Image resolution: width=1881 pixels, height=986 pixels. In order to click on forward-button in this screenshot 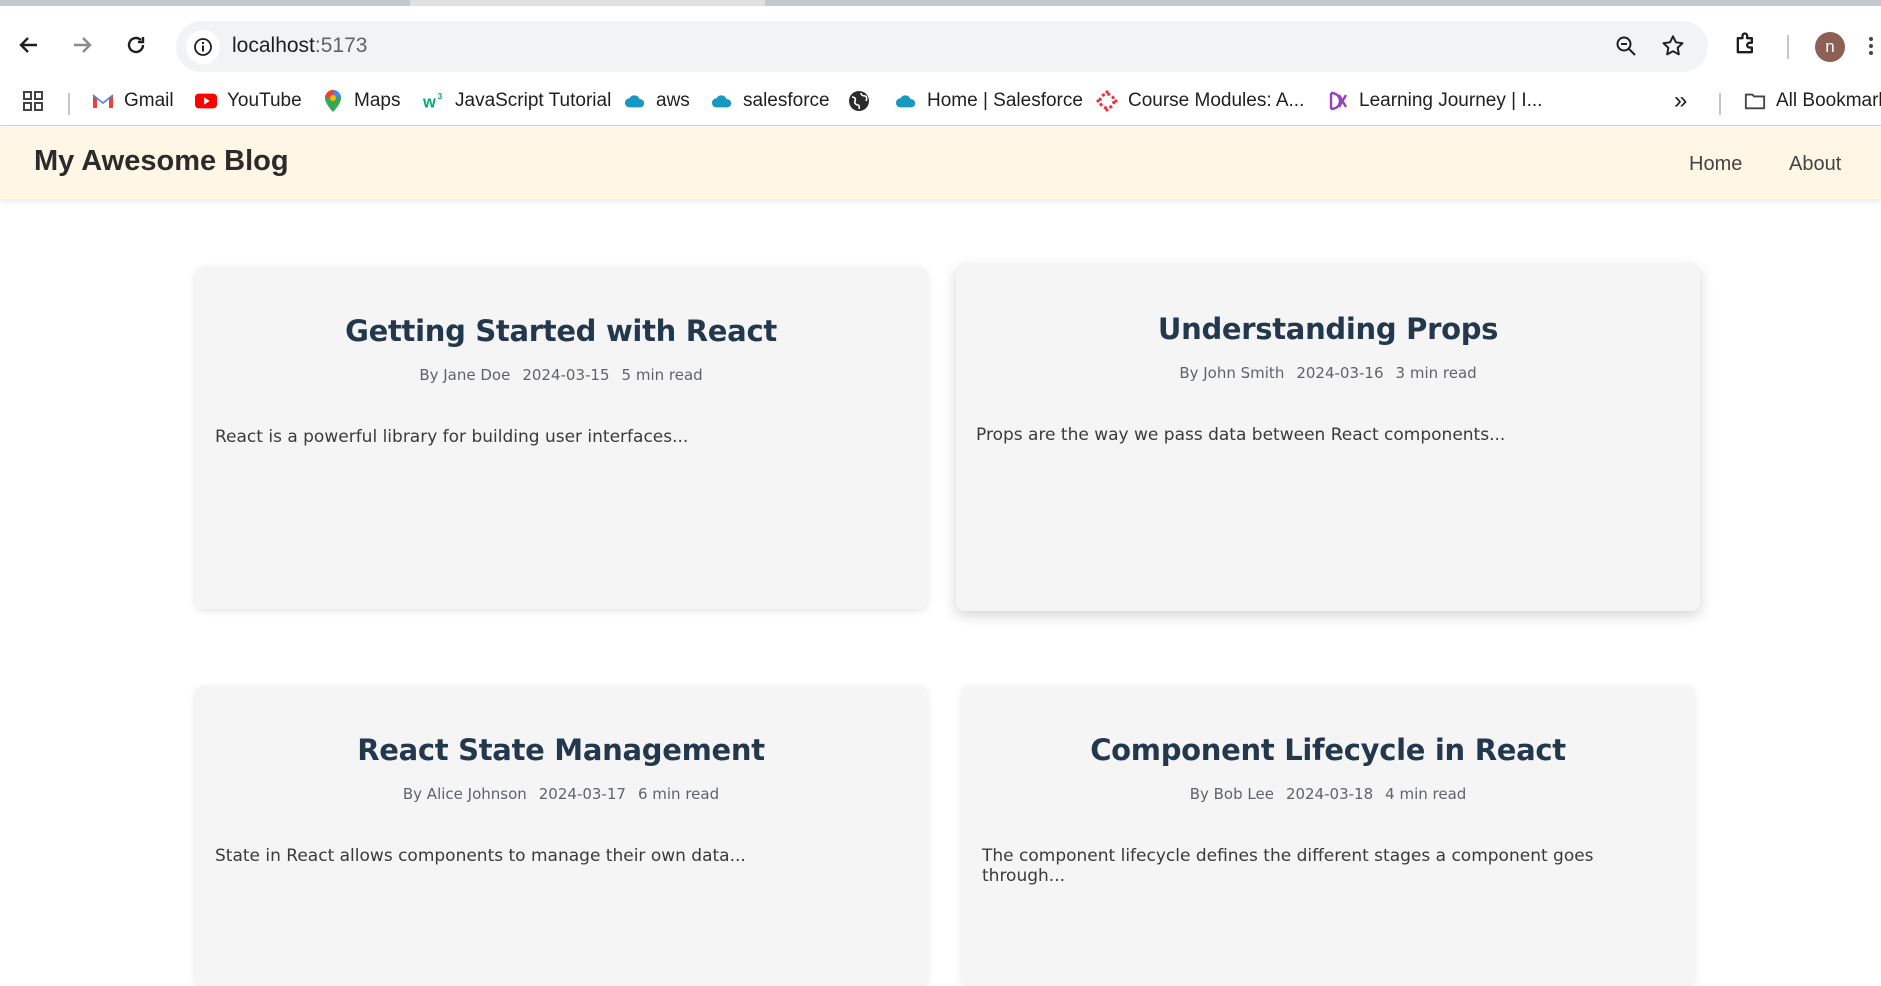, I will do `click(82, 45)`.